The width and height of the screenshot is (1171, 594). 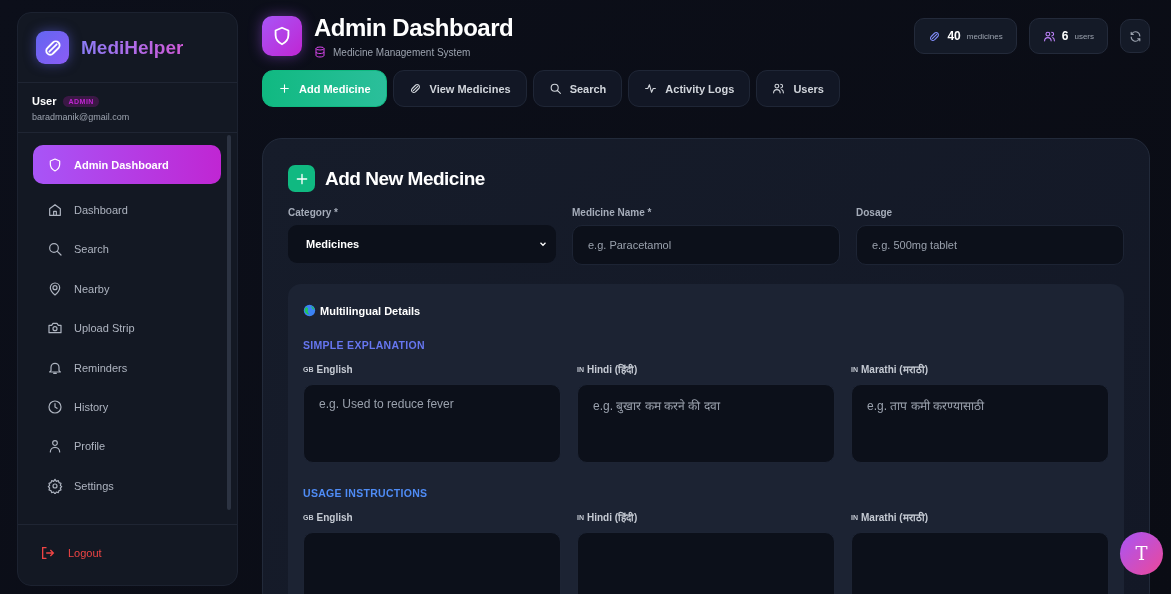 What do you see at coordinates (990, 245) in the screenshot?
I see `input-field: e.g. 500mg tablet` at bounding box center [990, 245].